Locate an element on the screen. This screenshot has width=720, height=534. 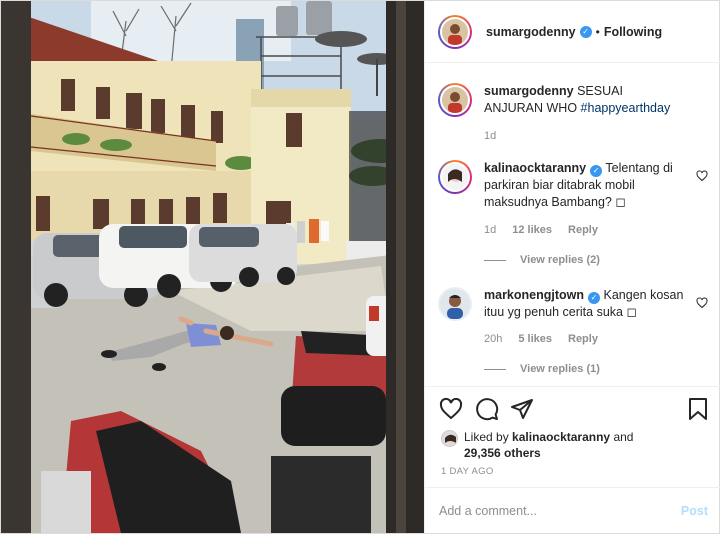
following-button: Following is located at coordinates (633, 32).